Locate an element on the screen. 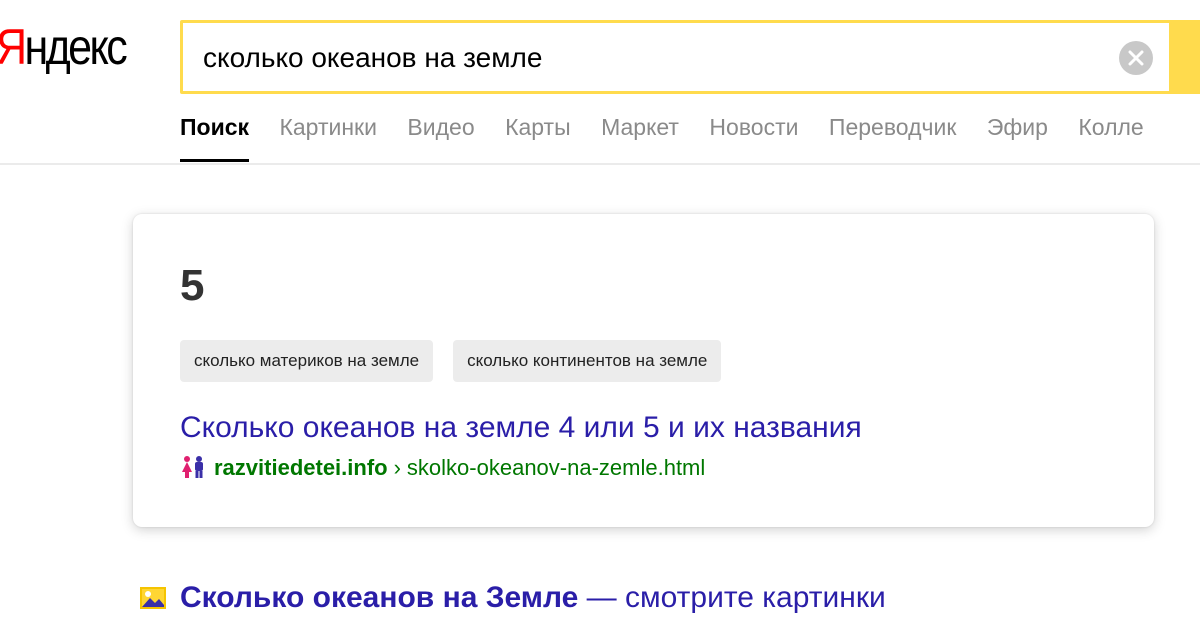 This screenshot has height=628, width=1200. logo-rest: ндекс is located at coordinates (75, 47).